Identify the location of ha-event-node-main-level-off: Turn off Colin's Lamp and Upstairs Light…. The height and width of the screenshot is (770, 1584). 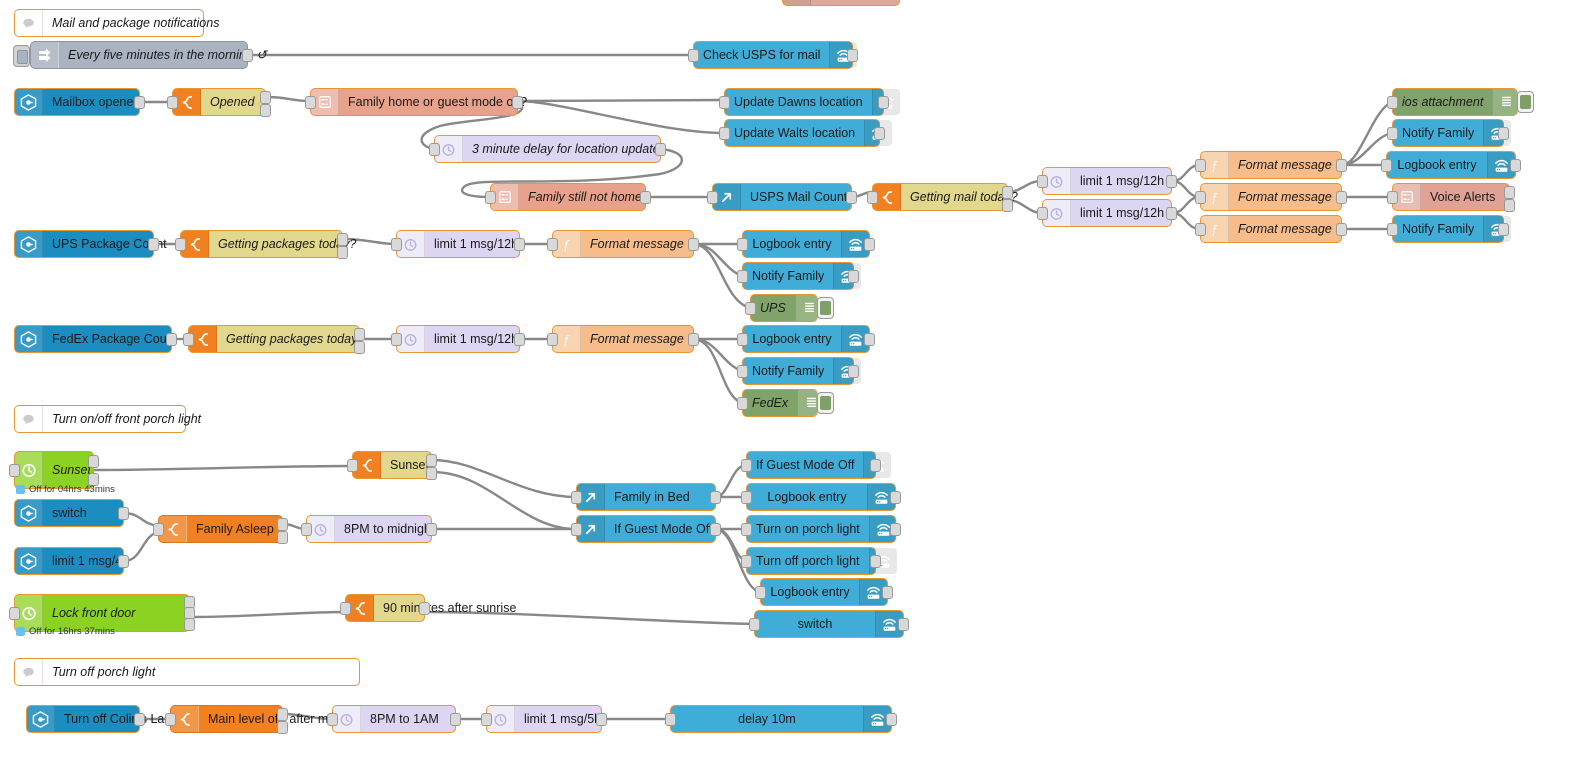
(215, 719).